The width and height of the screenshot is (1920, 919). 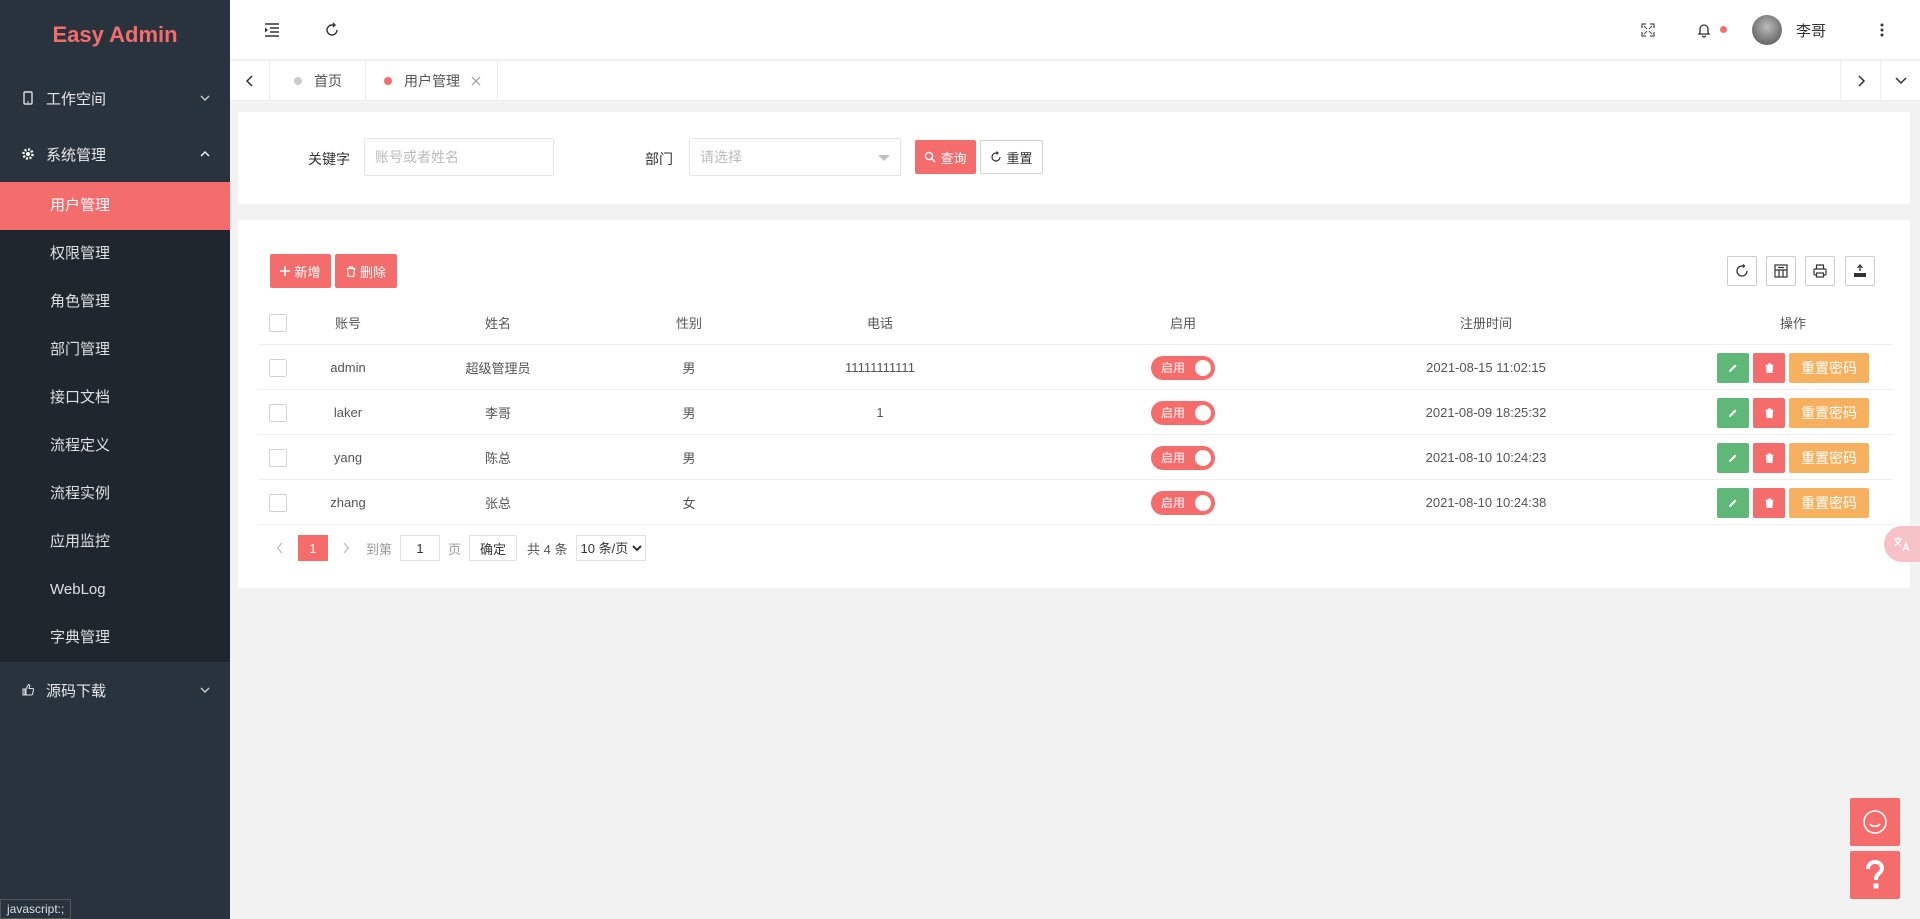 I want to click on goto-page-input, so click(x=420, y=548).